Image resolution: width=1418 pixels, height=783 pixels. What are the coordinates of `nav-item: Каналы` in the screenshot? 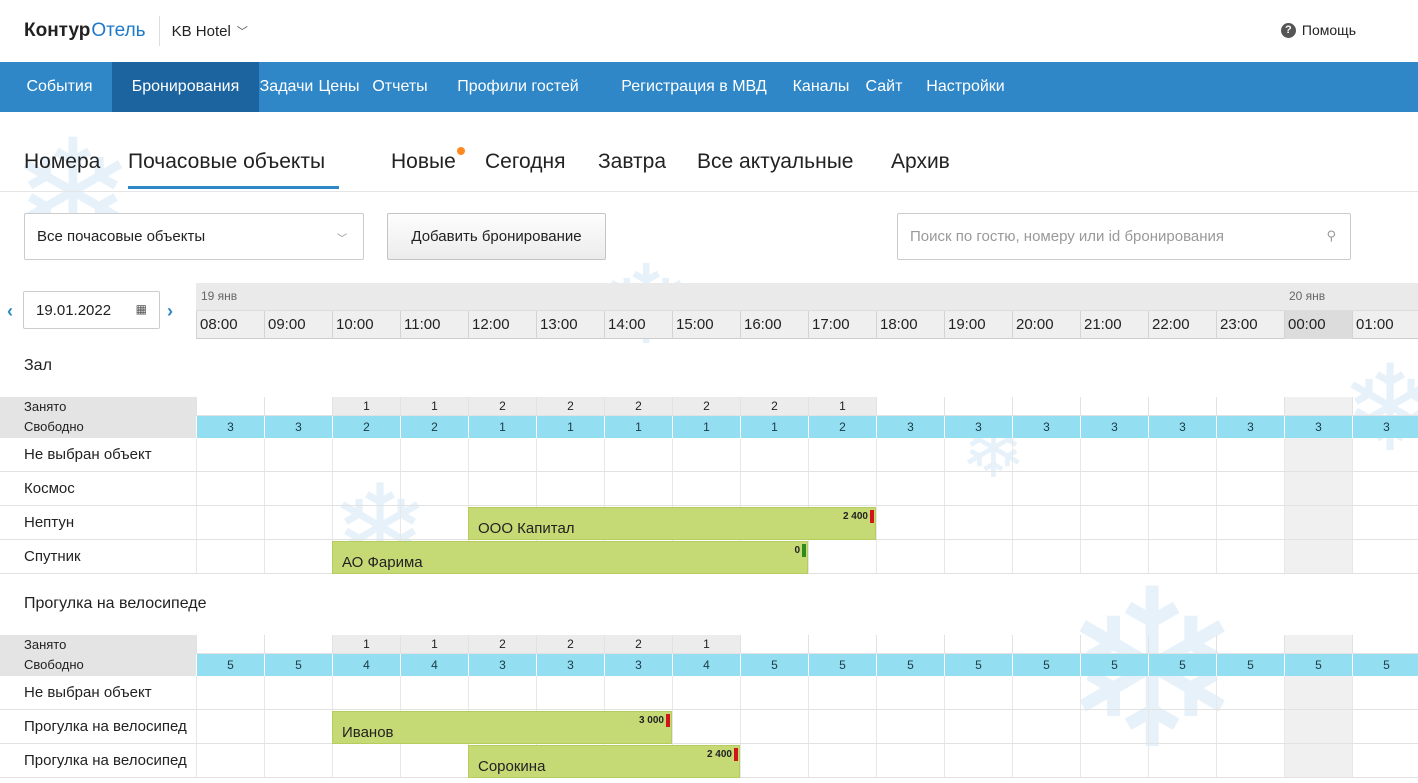 It's located at (821, 87).